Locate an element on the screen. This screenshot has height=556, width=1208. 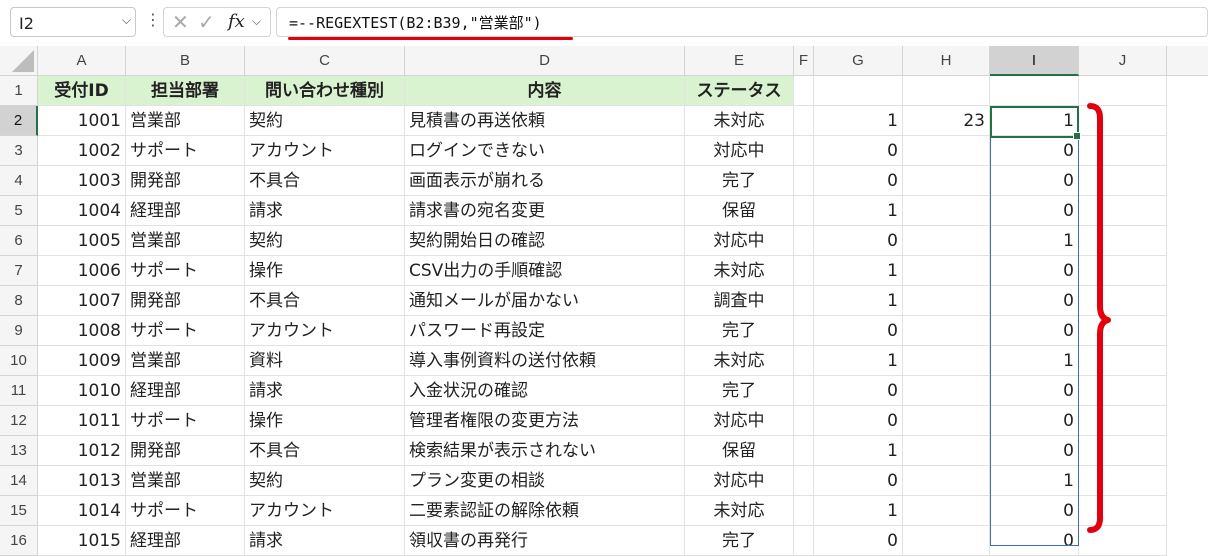
active-cell-selection is located at coordinates (1035, 123).